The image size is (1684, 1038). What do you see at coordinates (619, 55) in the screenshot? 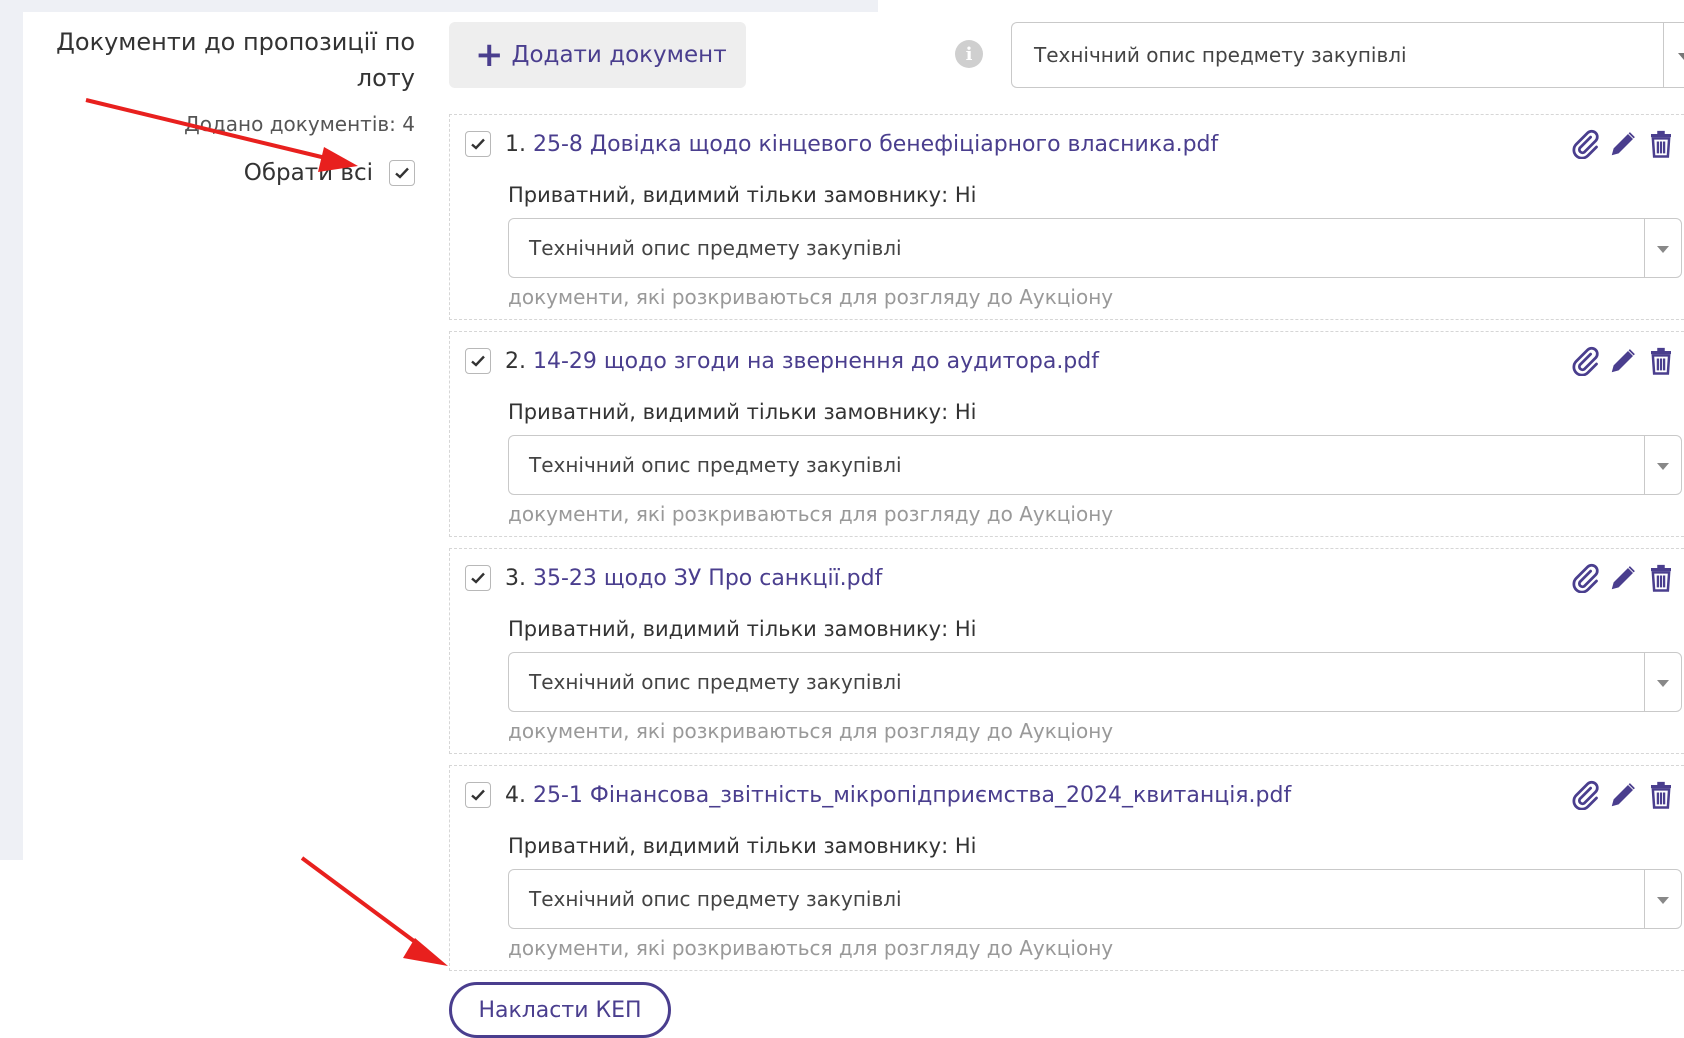
I see `add-document-label: Додати документ` at bounding box center [619, 55].